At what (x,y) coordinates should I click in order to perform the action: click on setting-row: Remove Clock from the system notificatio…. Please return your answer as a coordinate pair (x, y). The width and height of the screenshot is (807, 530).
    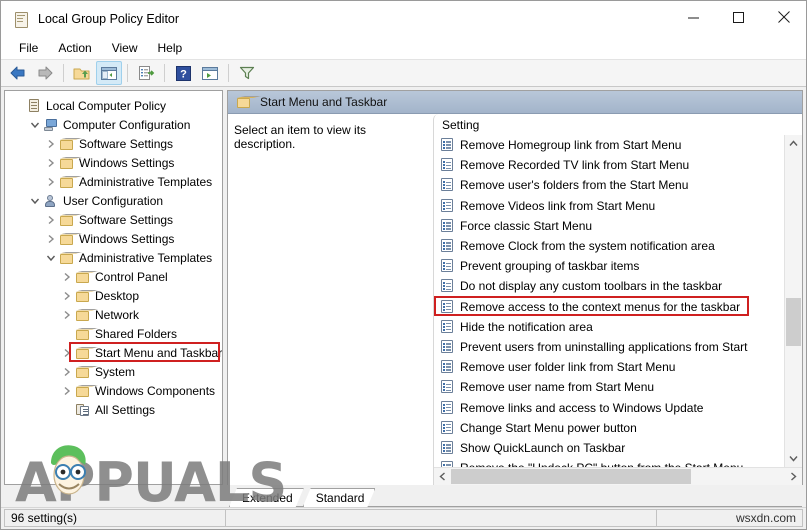
    Looking at the image, I should click on (609, 246).